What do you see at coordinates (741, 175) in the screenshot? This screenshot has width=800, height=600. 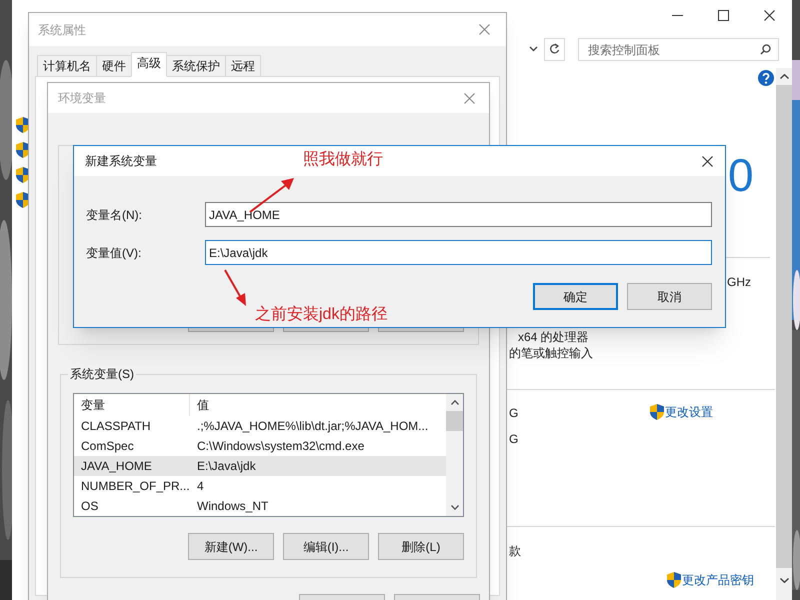 I see `large-digit: 0` at bounding box center [741, 175].